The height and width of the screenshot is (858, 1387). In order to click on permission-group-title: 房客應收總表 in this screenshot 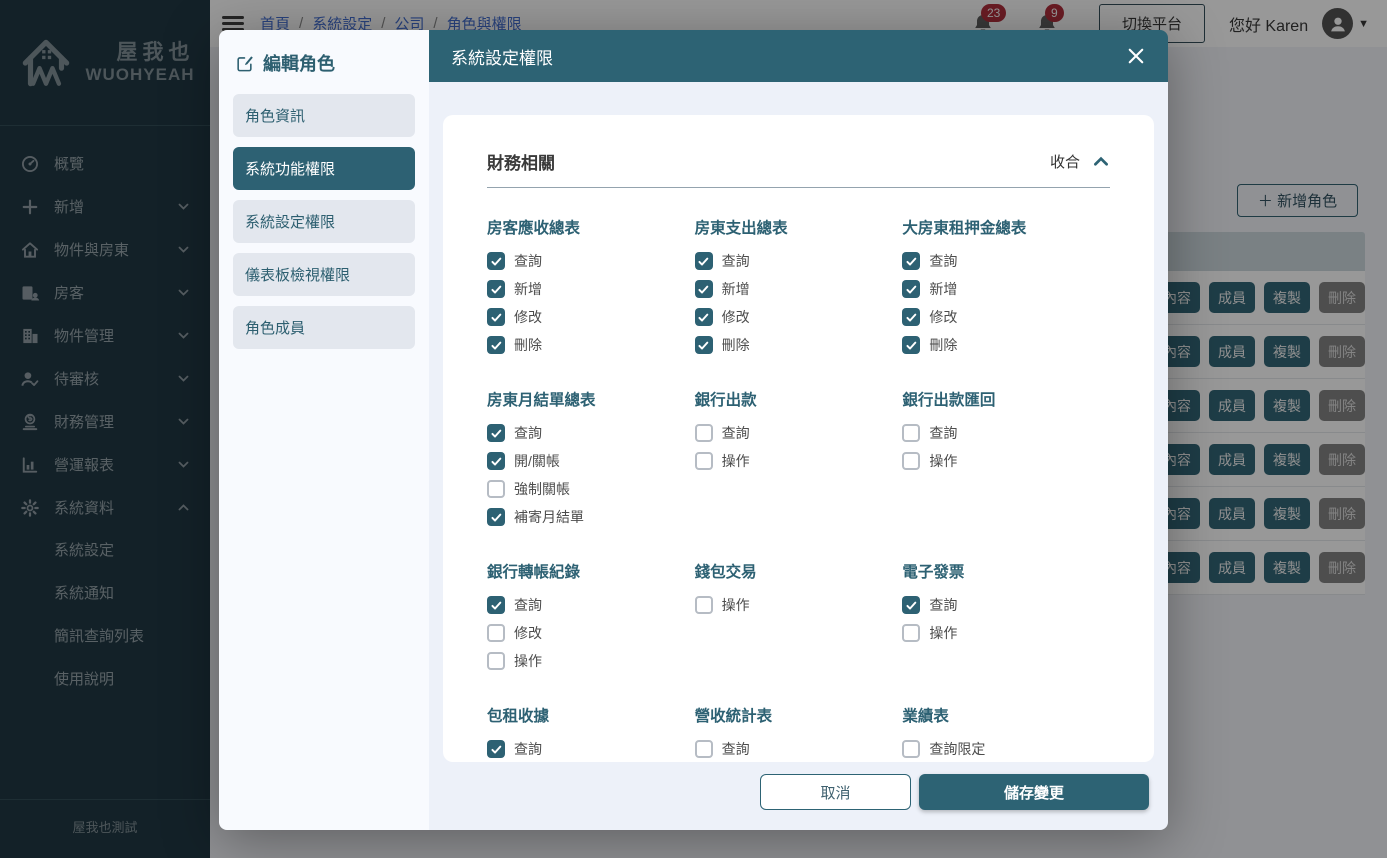, I will do `click(534, 228)`.